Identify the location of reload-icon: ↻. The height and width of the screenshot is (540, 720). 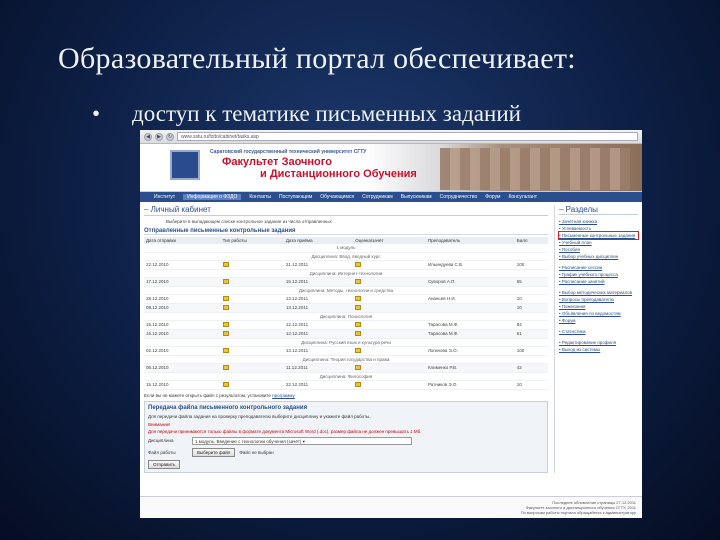
(170, 136).